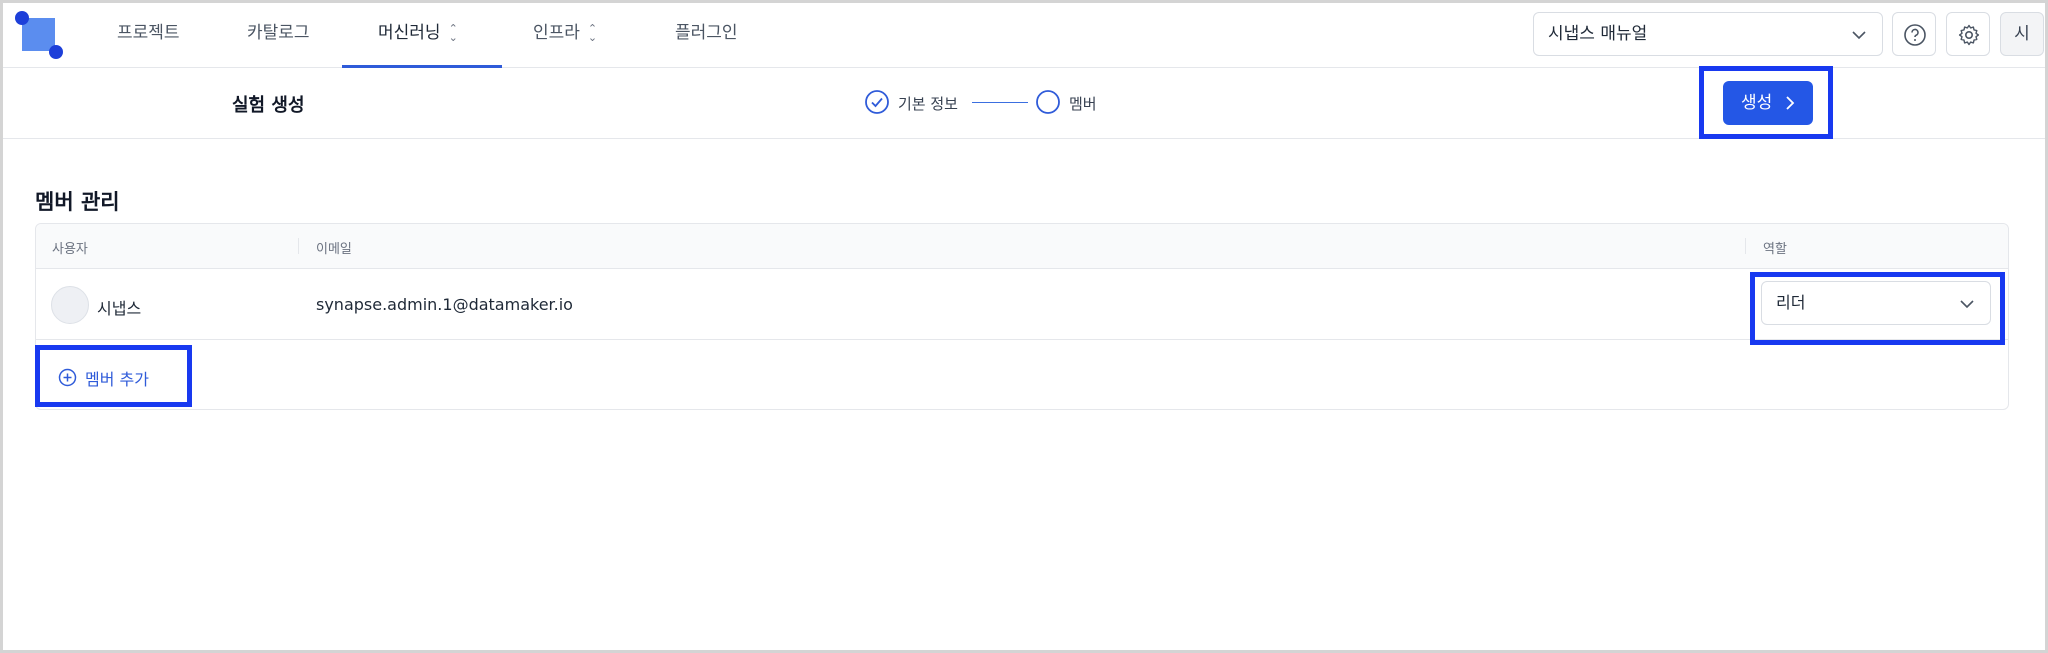  I want to click on project-select: 시냅스 매뉴얼, so click(1708, 34).